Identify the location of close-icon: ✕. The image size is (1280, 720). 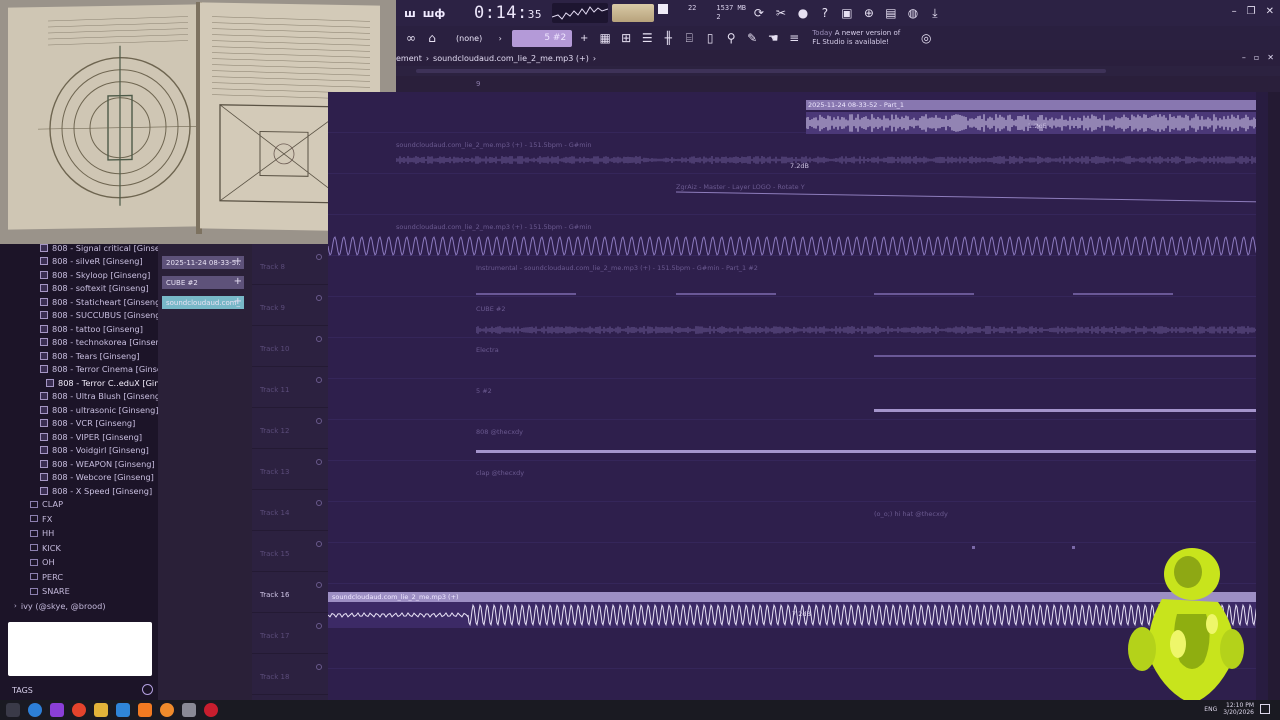
(1270, 11).